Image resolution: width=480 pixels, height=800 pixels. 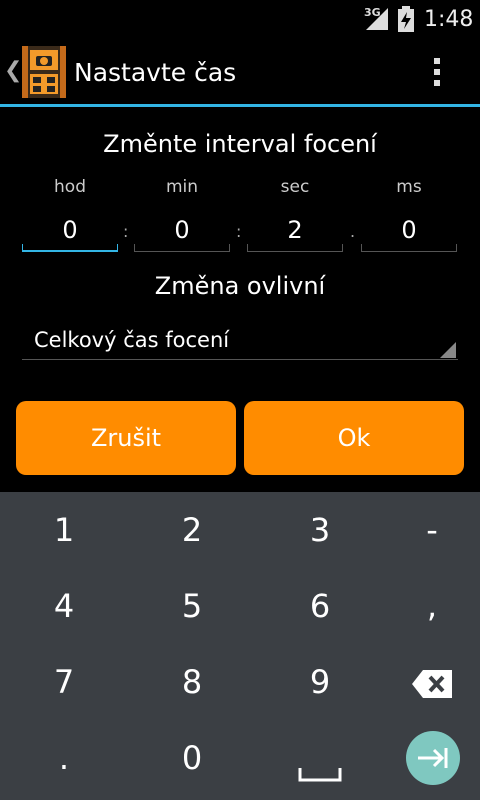 I want to click on key-minus: -, so click(x=426, y=530).